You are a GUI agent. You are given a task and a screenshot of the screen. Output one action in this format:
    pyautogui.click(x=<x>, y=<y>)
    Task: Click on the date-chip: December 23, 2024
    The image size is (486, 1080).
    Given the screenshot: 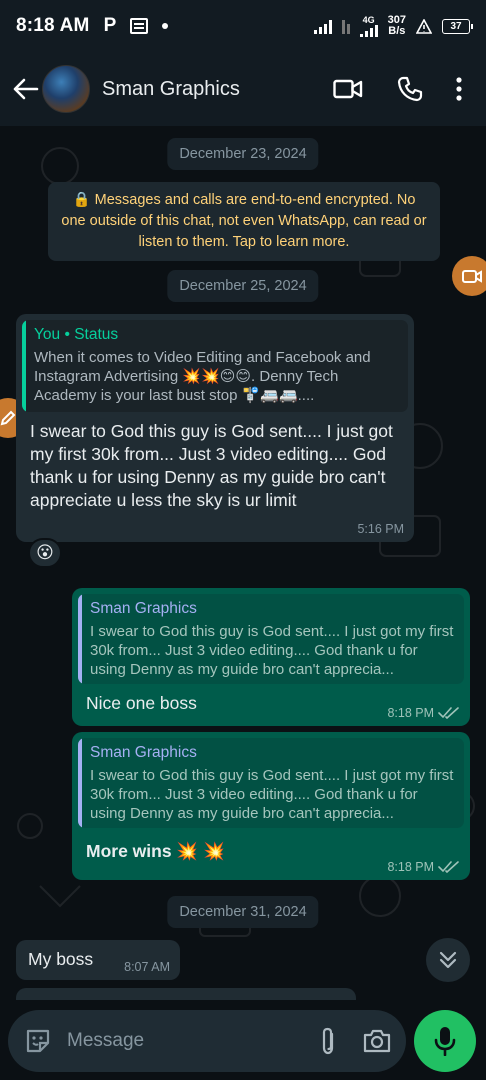 What is the action you would take?
    pyautogui.click(x=243, y=154)
    